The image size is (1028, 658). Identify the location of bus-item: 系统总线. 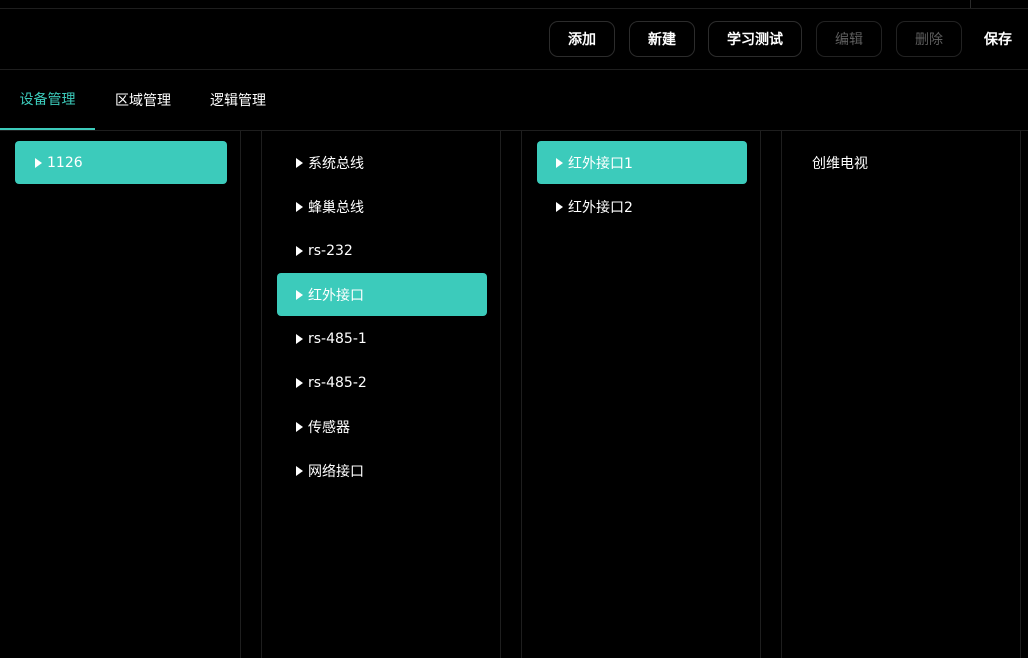
(382, 162).